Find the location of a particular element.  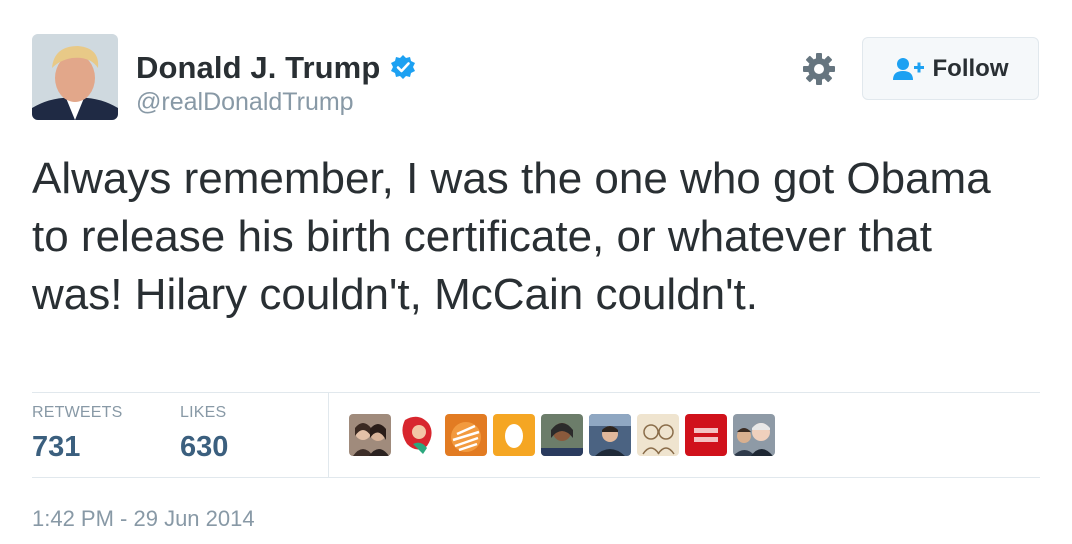

user-name-block: Donald J. Trump @realDonaldTrump is located at coordinates (276, 80).